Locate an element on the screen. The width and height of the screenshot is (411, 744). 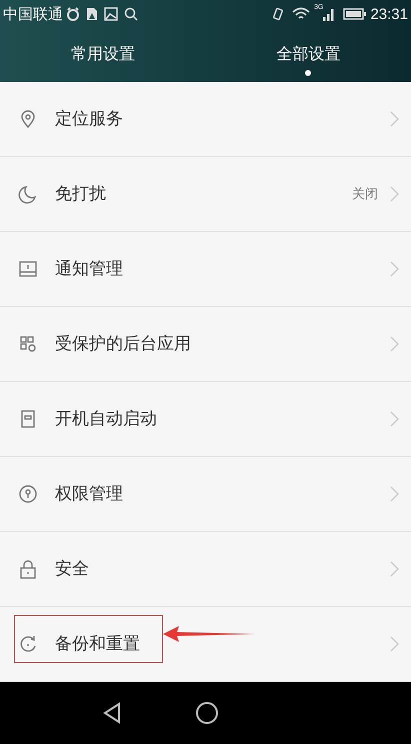
vibrate-icon is located at coordinates (278, 14).